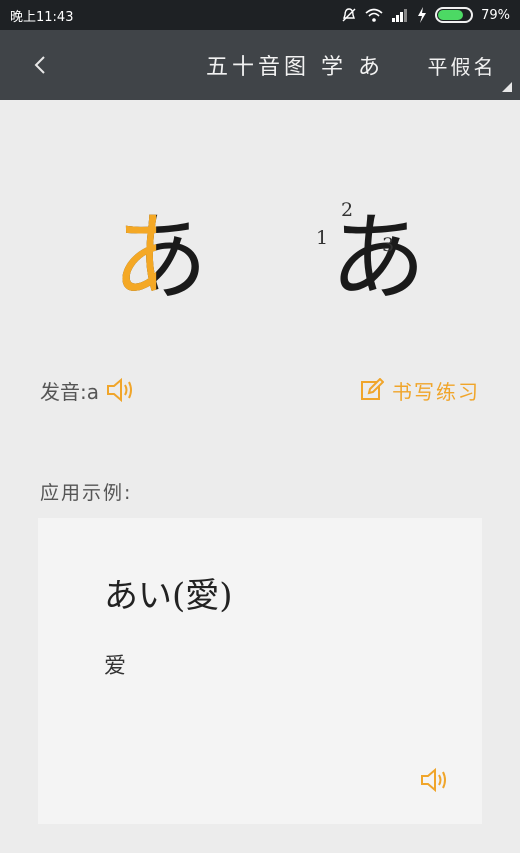 The width and height of the screenshot is (520, 853). Describe the element at coordinates (160, 258) in the screenshot. I see `kana-stroke-animation: あ あ` at that location.